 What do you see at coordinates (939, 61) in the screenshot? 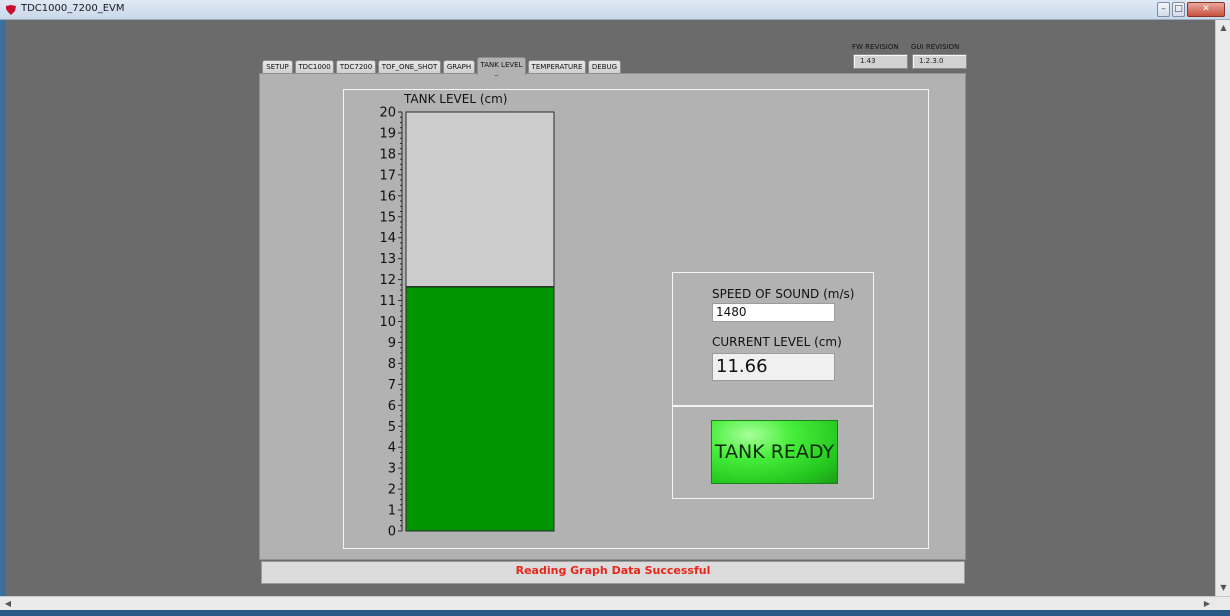
I see `gui-revision-value: 1.2.3.0` at bounding box center [939, 61].